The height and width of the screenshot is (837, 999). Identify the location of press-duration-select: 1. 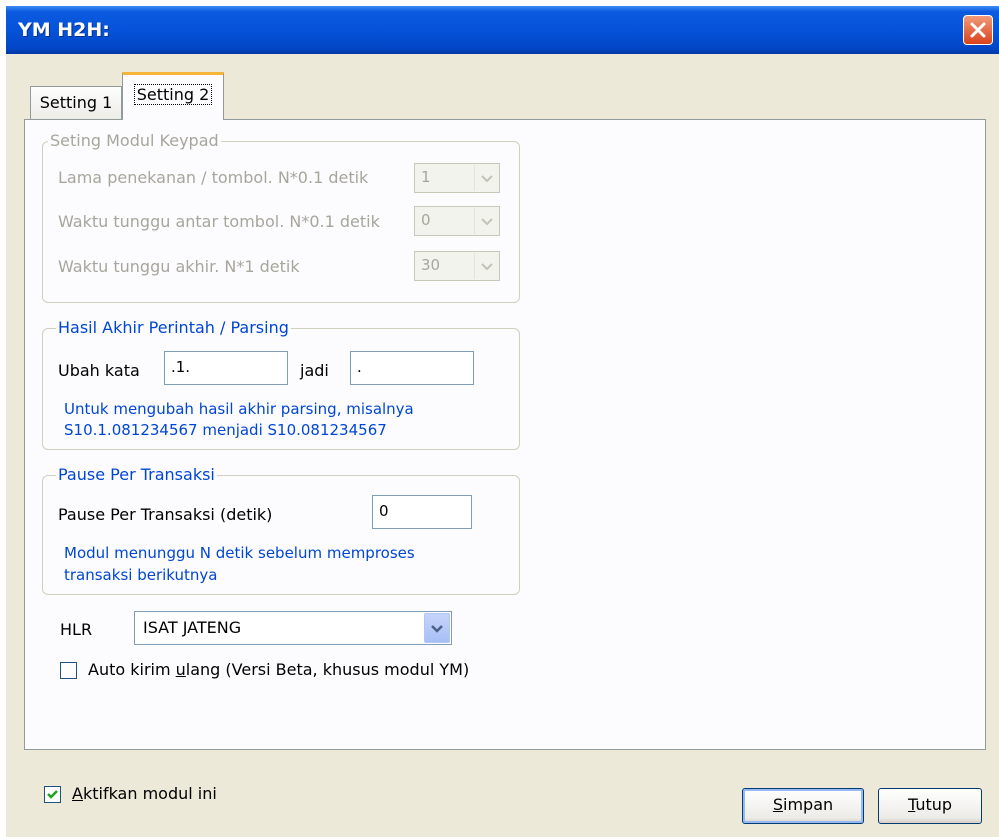
(457, 178).